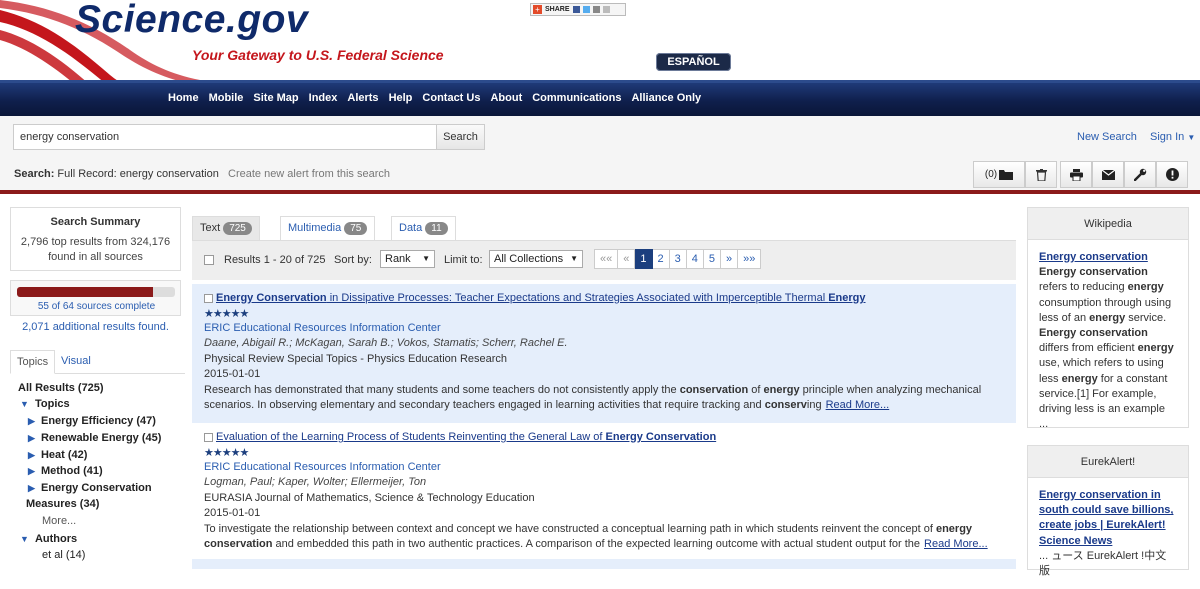 The width and height of the screenshot is (1200, 589). Describe the element at coordinates (309, 174) in the screenshot. I see `create-alert-link: Create new alert from this search` at that location.